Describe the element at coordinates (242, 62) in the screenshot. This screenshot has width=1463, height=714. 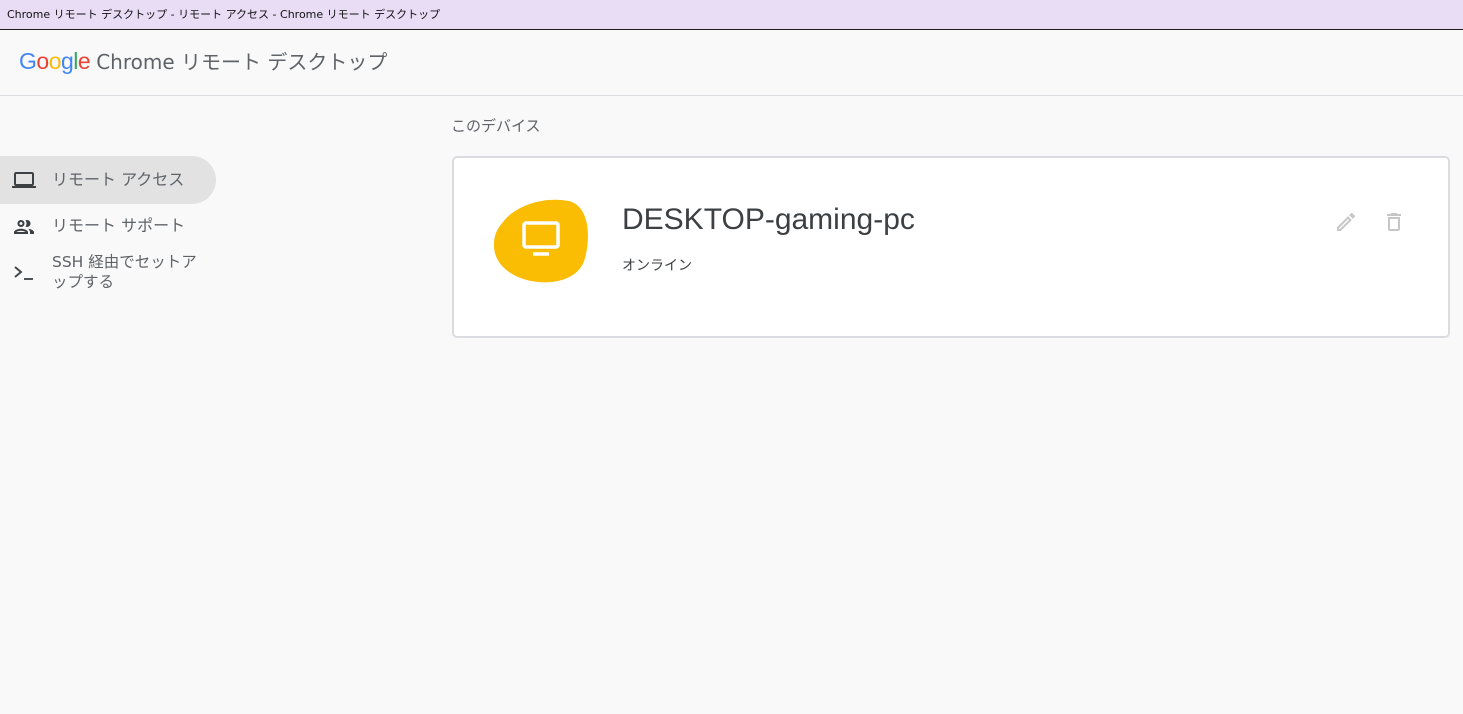
I see `product-name: Chrome リモート デスクトップ` at that location.